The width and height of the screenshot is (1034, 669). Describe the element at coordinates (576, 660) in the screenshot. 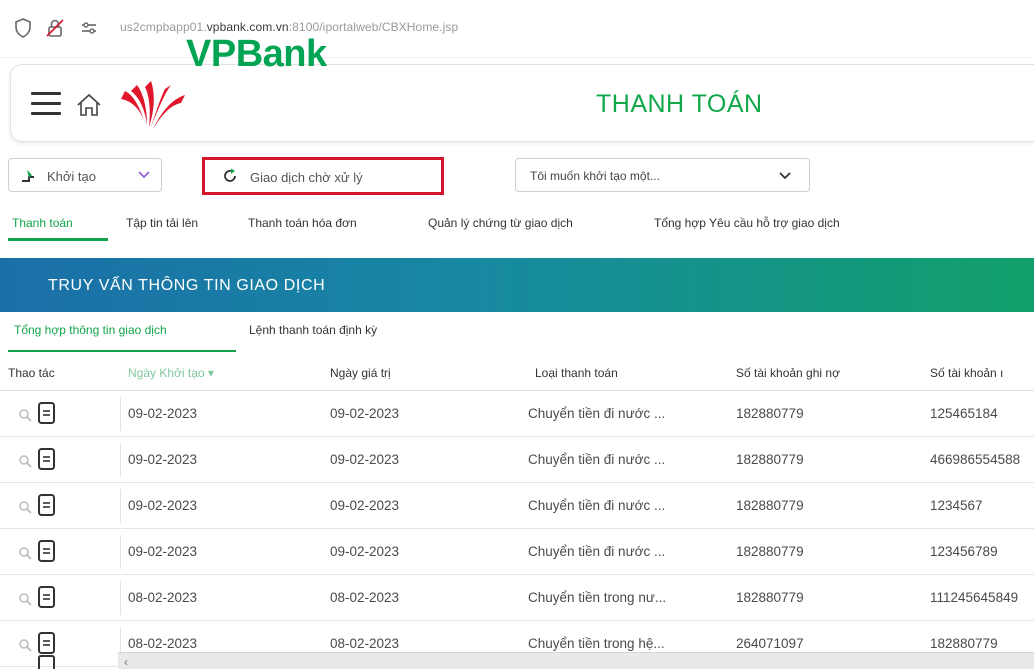

I see `horizontal-scrollbar: ‹` at that location.